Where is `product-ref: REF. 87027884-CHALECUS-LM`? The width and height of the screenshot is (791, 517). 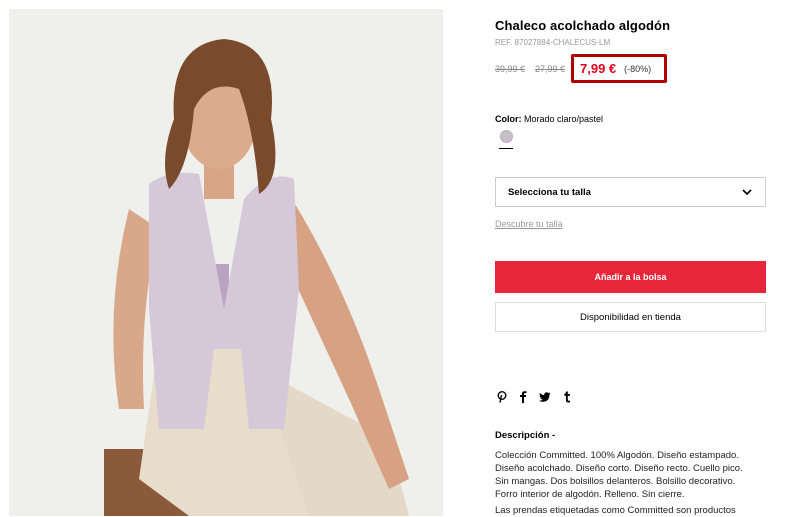
product-ref: REF. 87027884-CHALECUS-LM is located at coordinates (553, 42).